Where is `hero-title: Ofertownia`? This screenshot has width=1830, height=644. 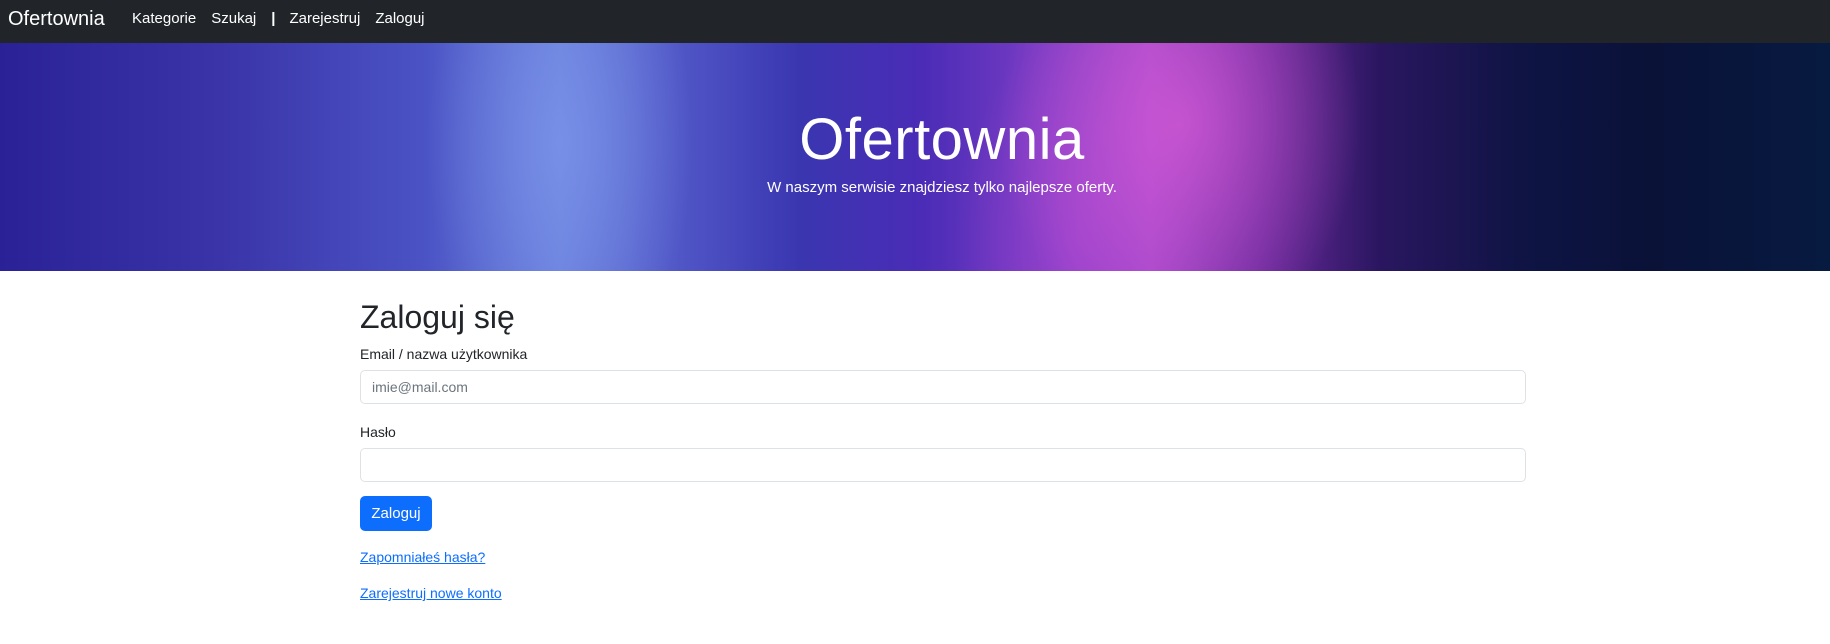
hero-title: Ofertownia is located at coordinates (942, 139).